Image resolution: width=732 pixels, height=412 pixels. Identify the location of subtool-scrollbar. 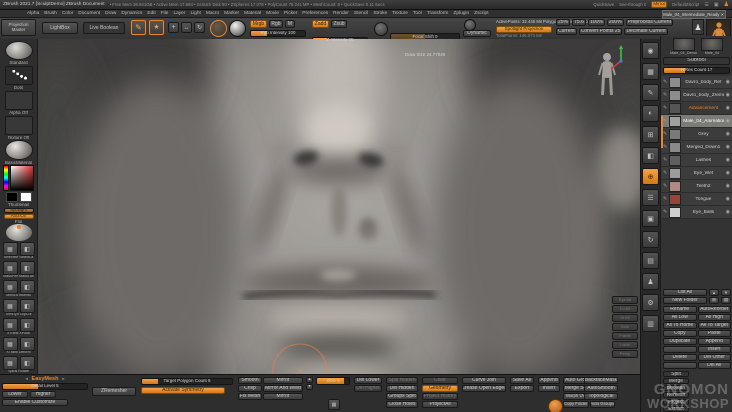
(662, 132).